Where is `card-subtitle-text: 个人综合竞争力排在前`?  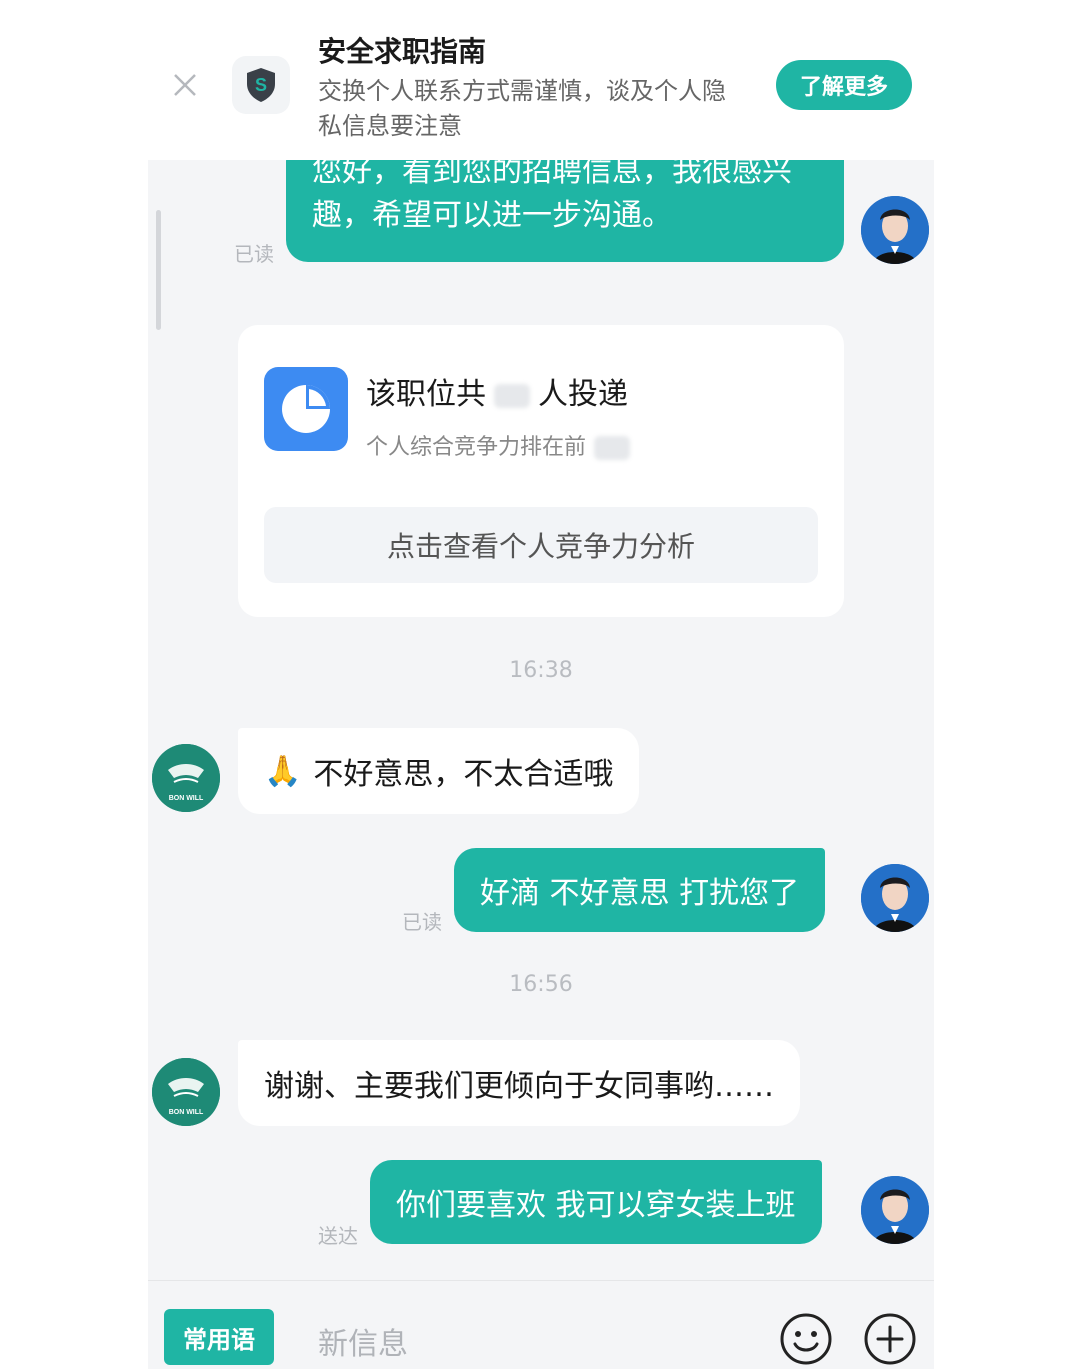
card-subtitle-text: 个人综合竞争力排在前 is located at coordinates (476, 447).